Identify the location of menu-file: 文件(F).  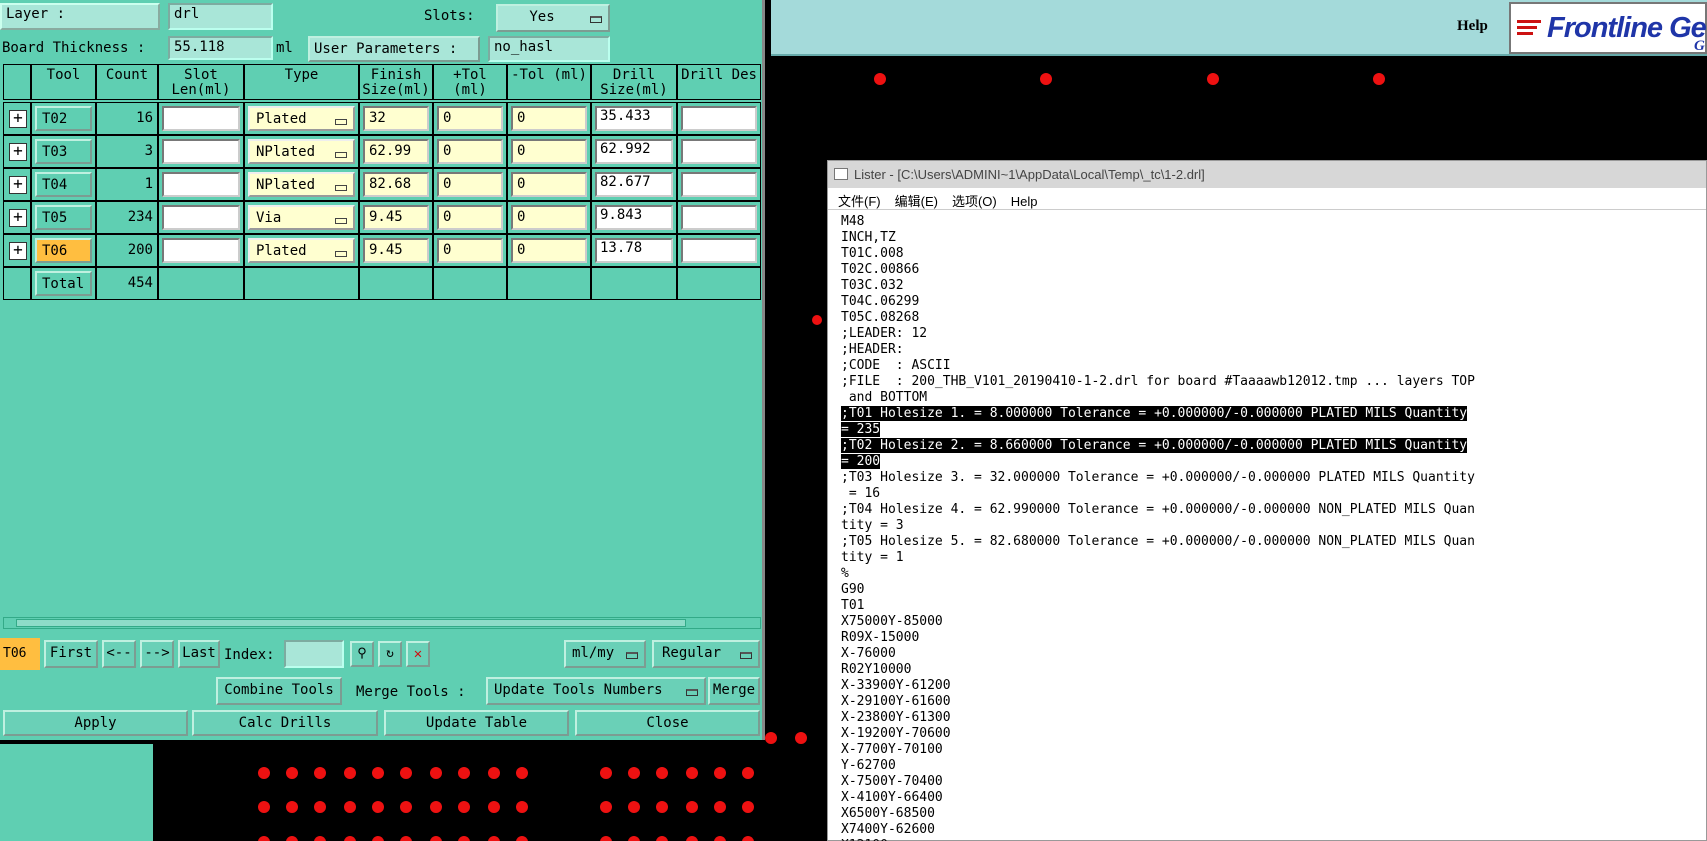
(859, 201).